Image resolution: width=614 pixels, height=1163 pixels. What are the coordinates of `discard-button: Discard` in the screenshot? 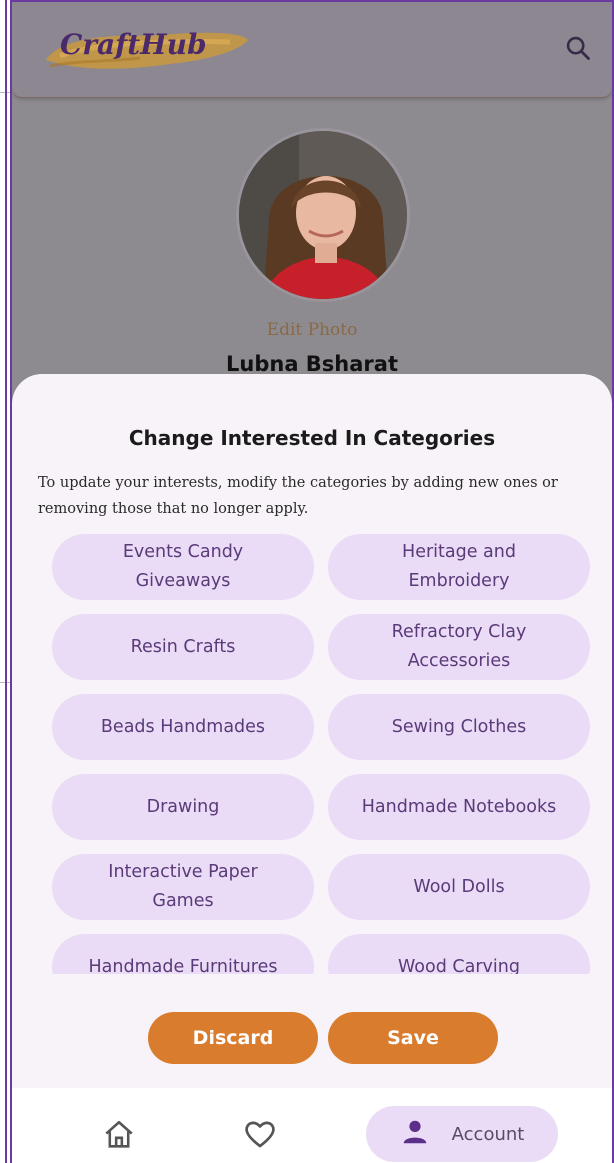 It's located at (233, 1038).